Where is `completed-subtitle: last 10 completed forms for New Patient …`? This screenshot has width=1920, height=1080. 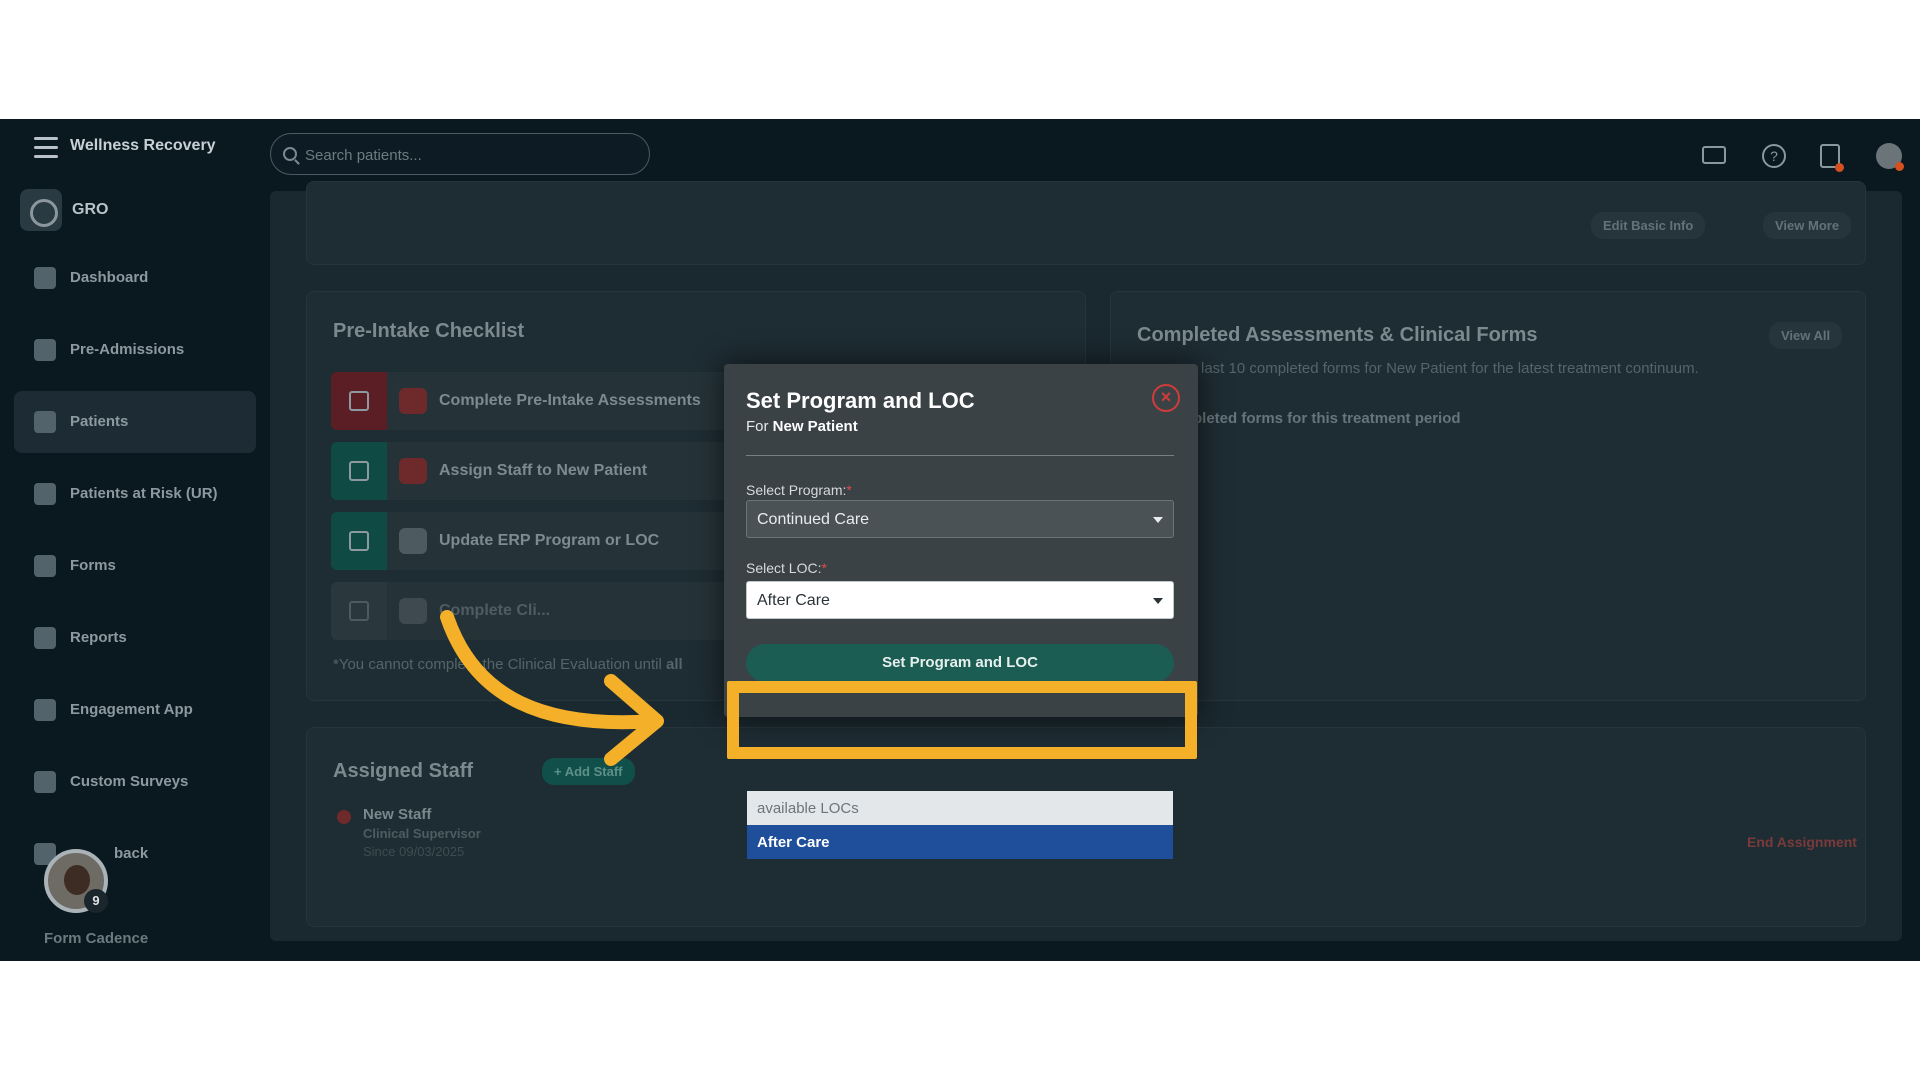
completed-subtitle: last 10 completed forms for New Patient … is located at coordinates (1450, 368).